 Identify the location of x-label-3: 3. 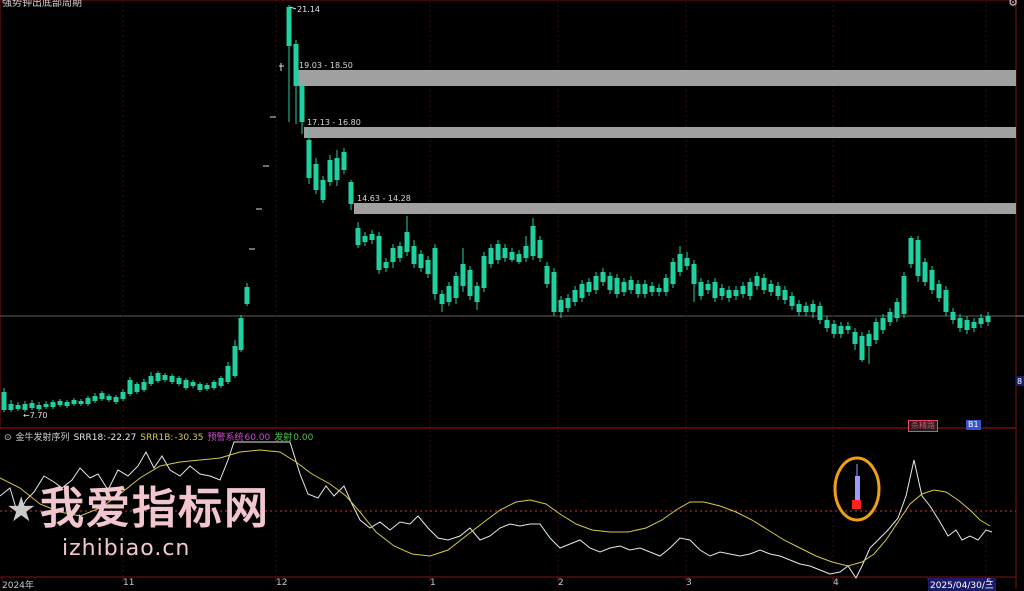
(689, 583).